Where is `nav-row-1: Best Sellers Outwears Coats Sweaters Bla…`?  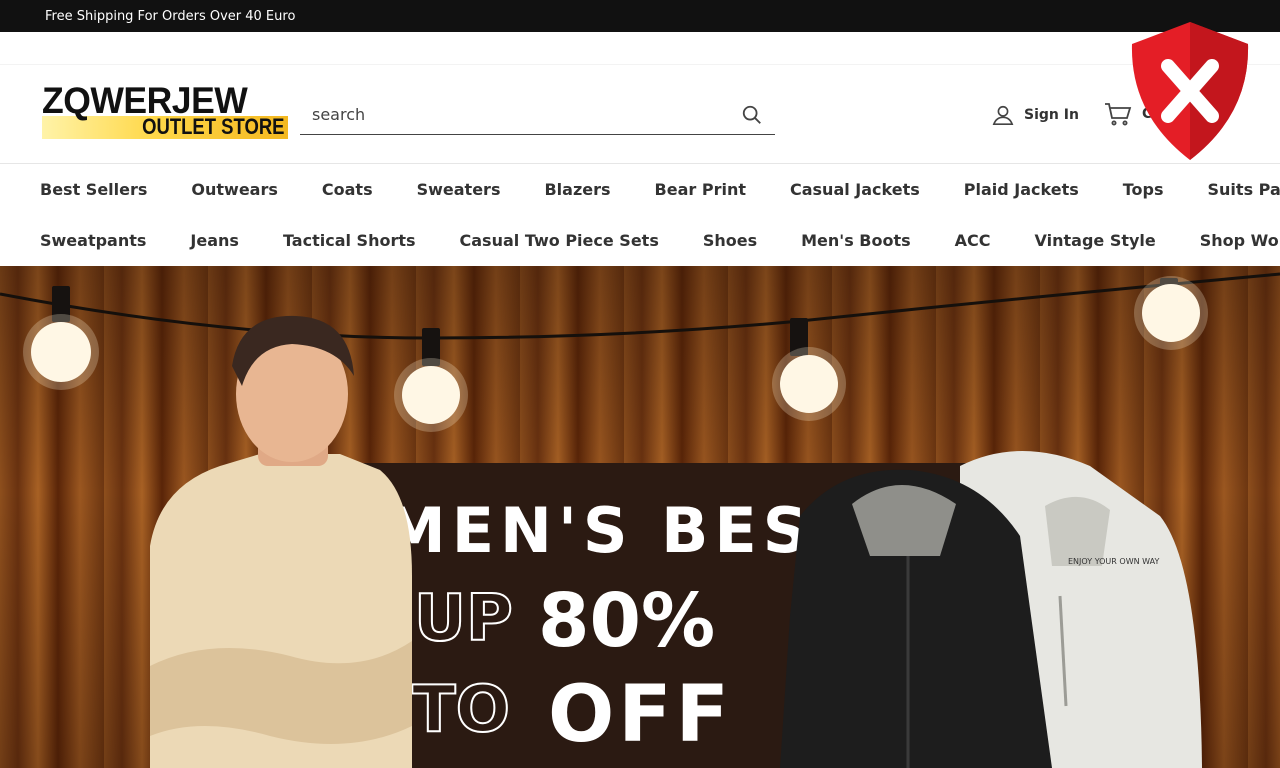
nav-row-1: Best Sellers Outwears Coats Sweaters Bla… is located at coordinates (660, 189).